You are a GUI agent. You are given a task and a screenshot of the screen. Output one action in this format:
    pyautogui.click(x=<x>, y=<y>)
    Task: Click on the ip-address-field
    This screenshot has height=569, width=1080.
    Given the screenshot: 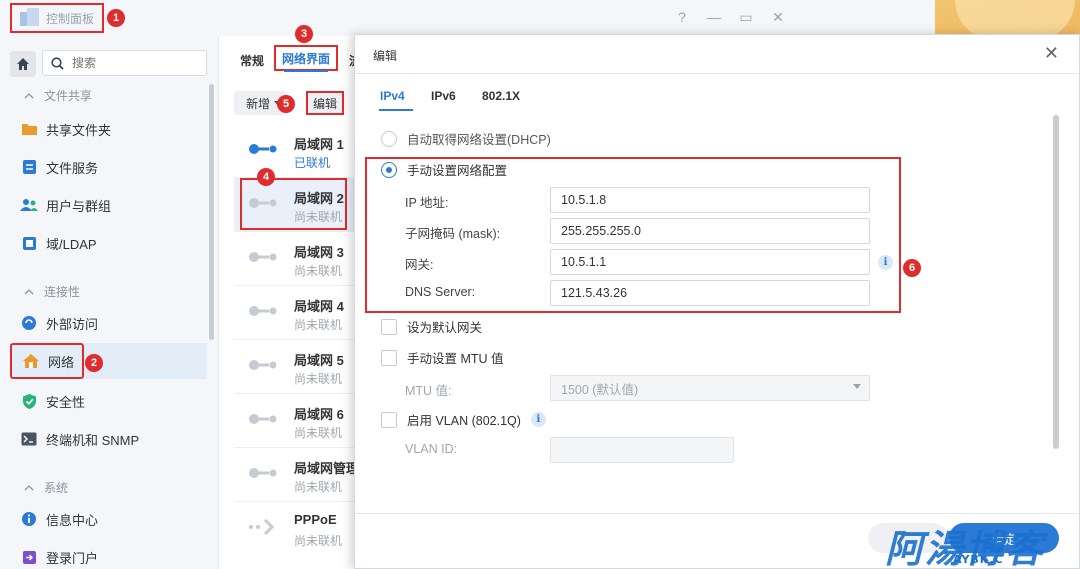 What is the action you would take?
    pyautogui.click(x=710, y=200)
    